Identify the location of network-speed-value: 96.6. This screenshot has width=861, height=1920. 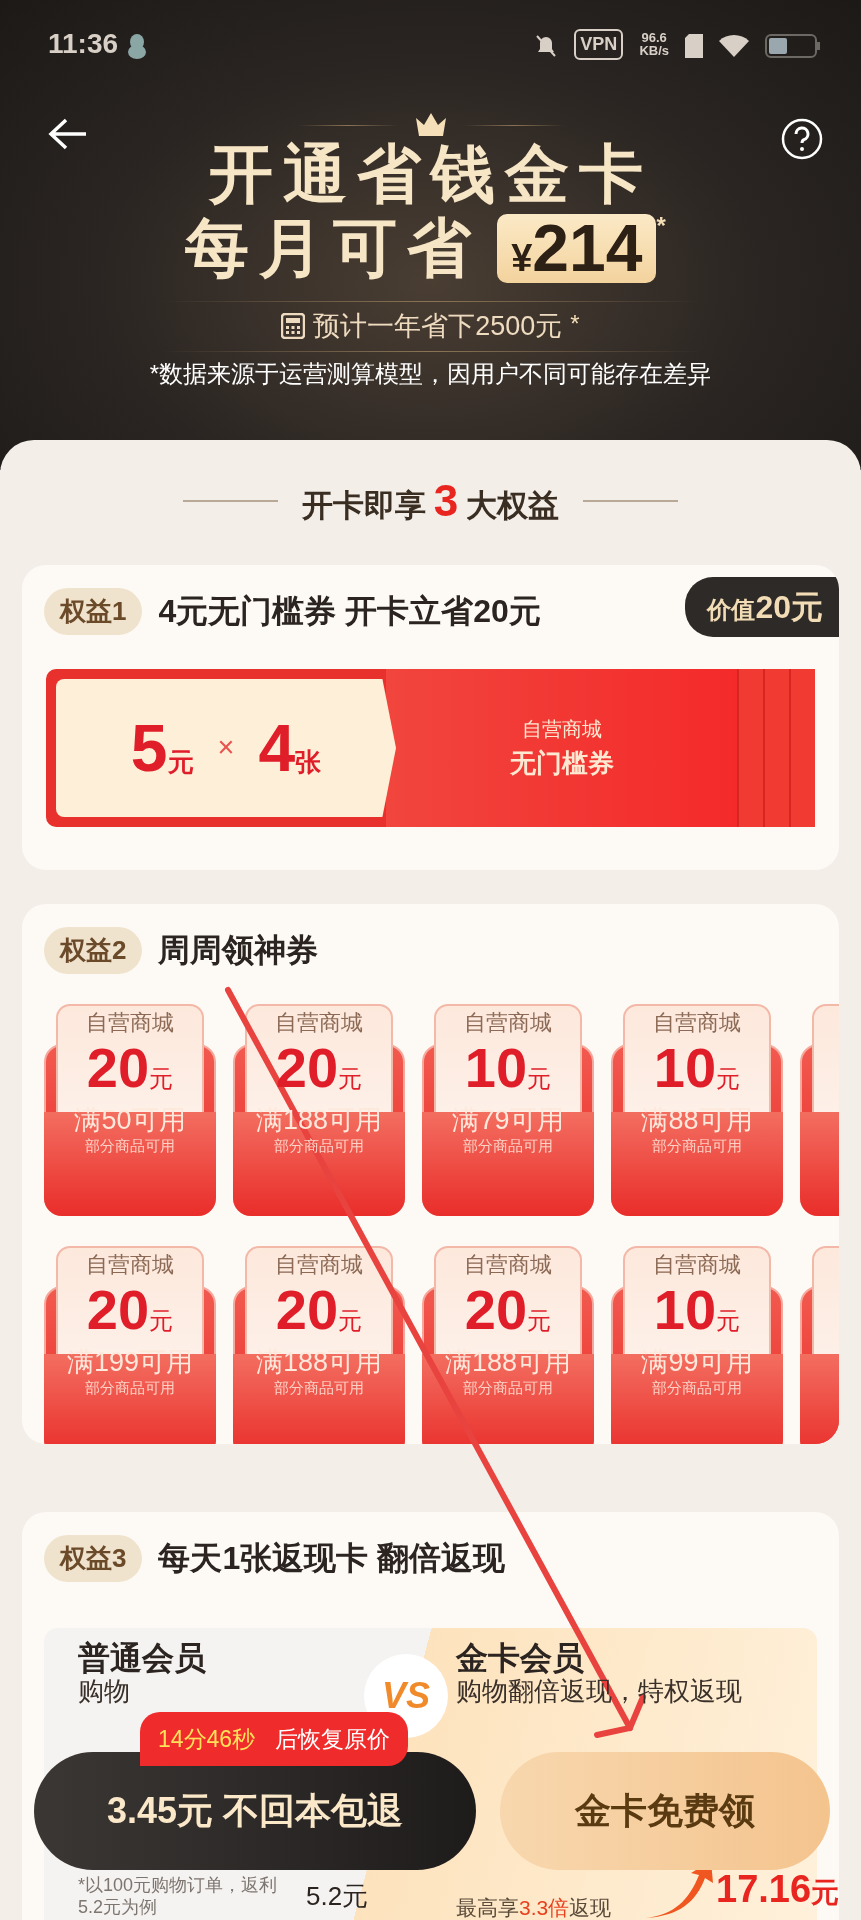
(654, 37).